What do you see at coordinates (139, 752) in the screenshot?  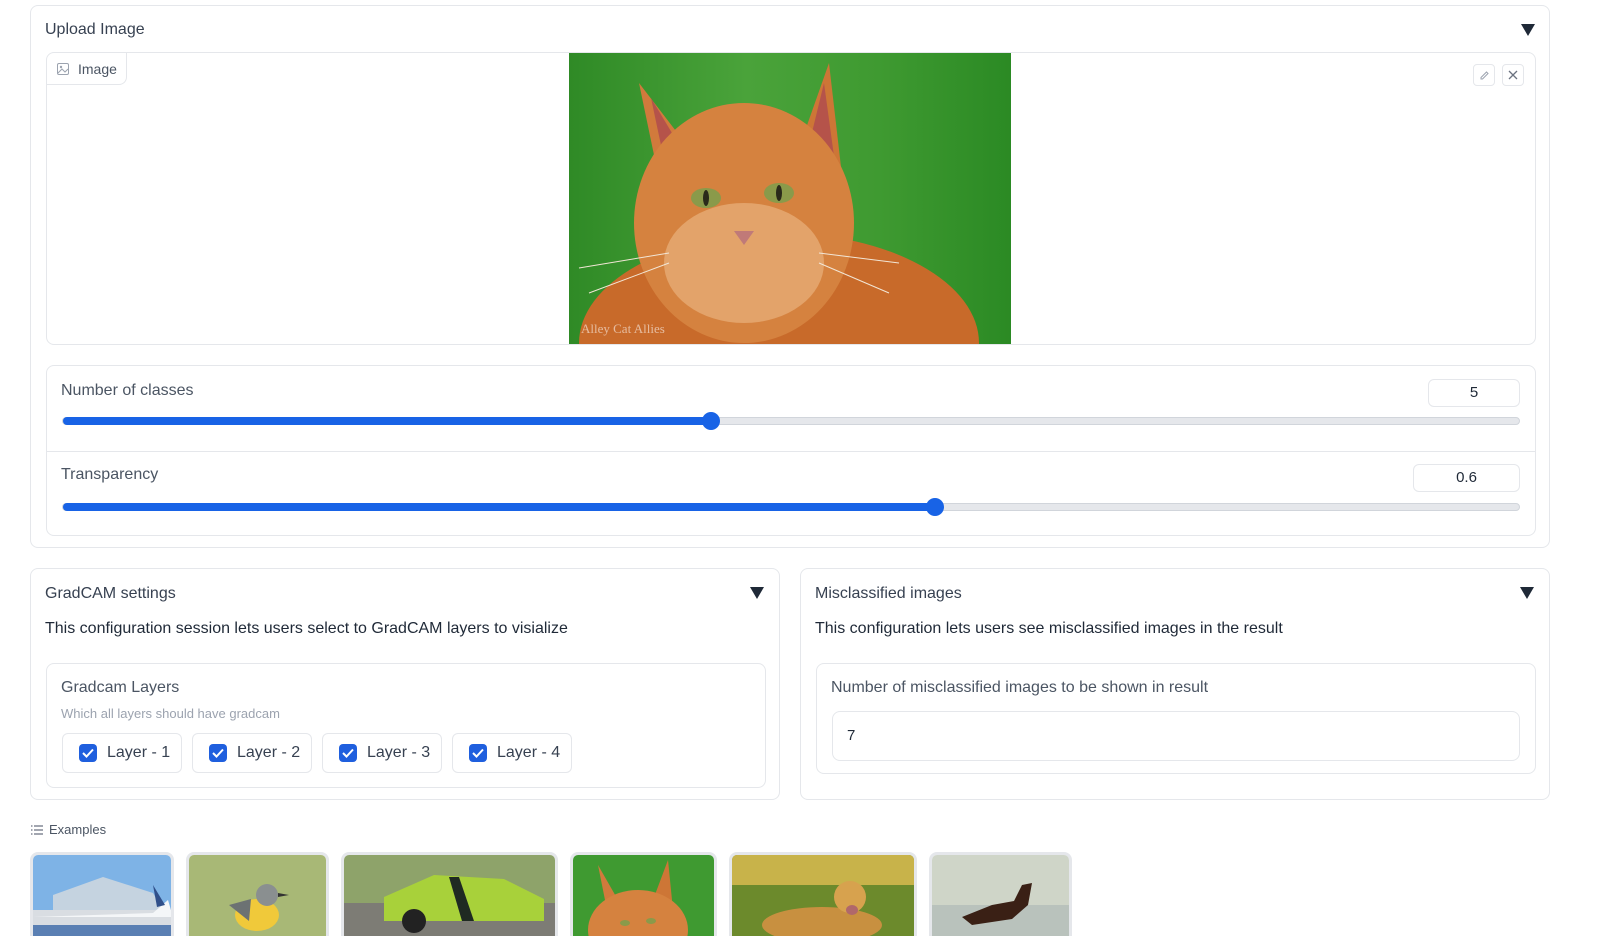 I see `layer-1-label: Layer - 1` at bounding box center [139, 752].